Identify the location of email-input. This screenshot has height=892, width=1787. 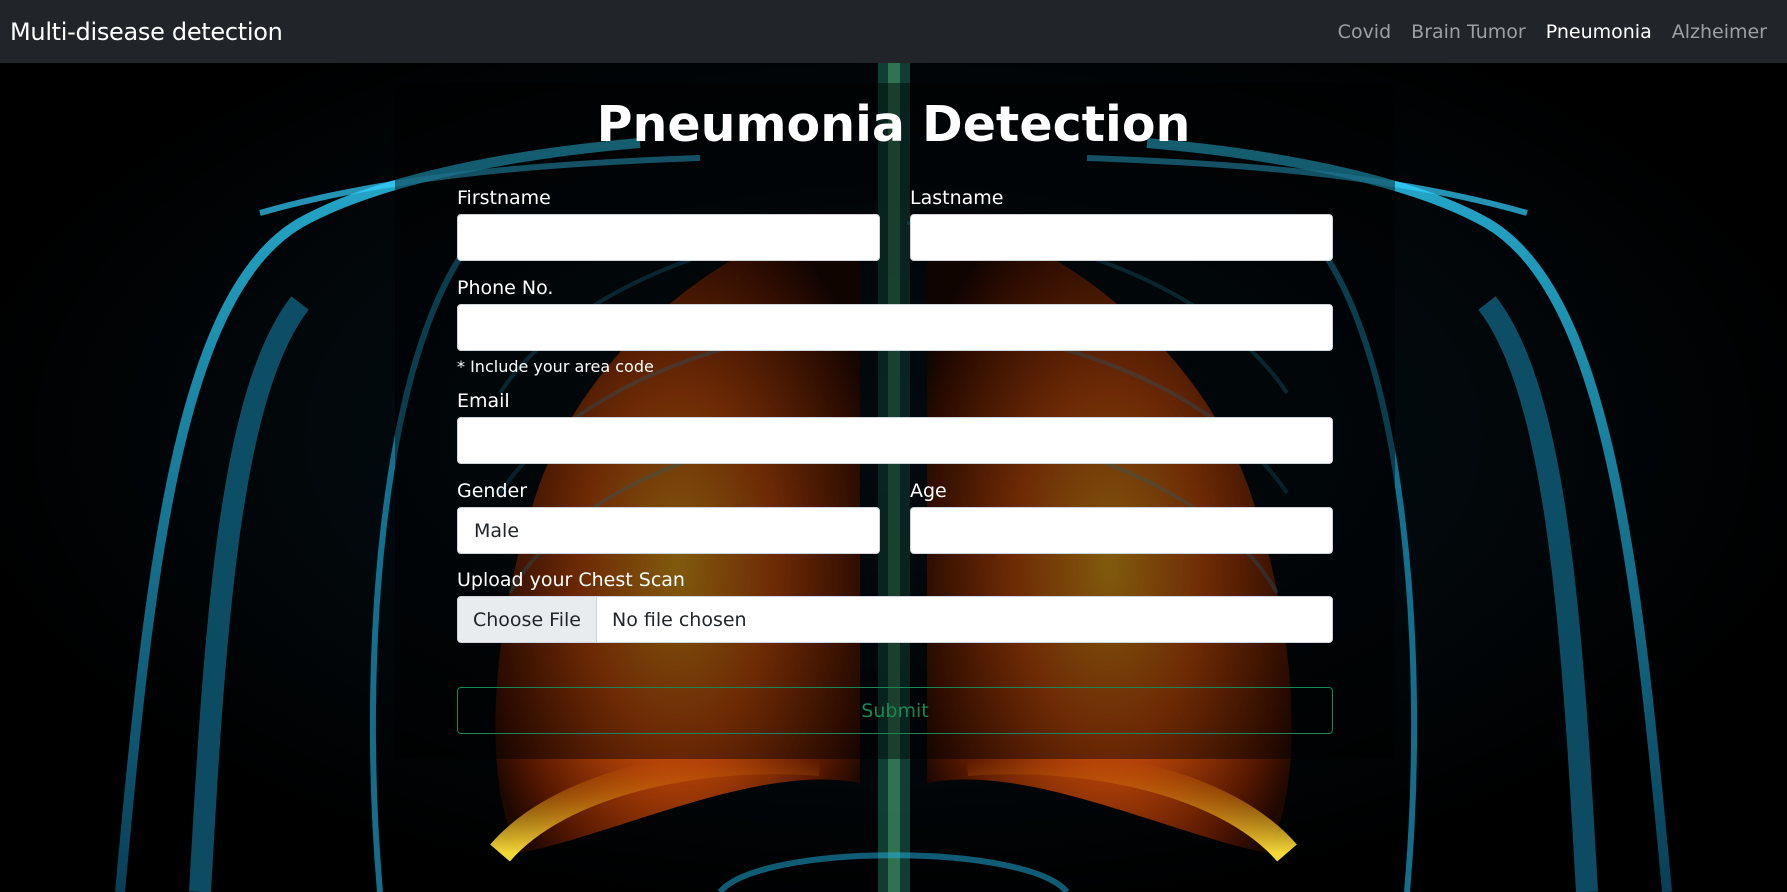
(895, 440).